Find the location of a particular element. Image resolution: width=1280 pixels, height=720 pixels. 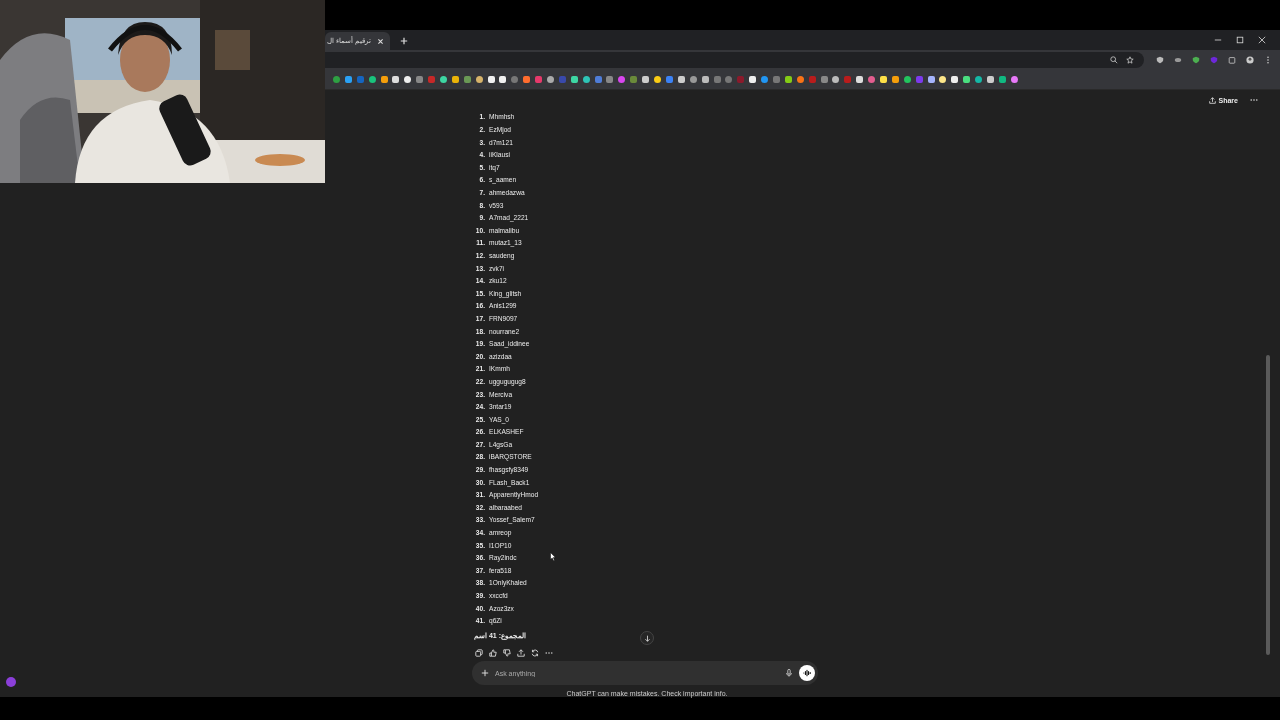

voice-button is located at coordinates (807, 673).